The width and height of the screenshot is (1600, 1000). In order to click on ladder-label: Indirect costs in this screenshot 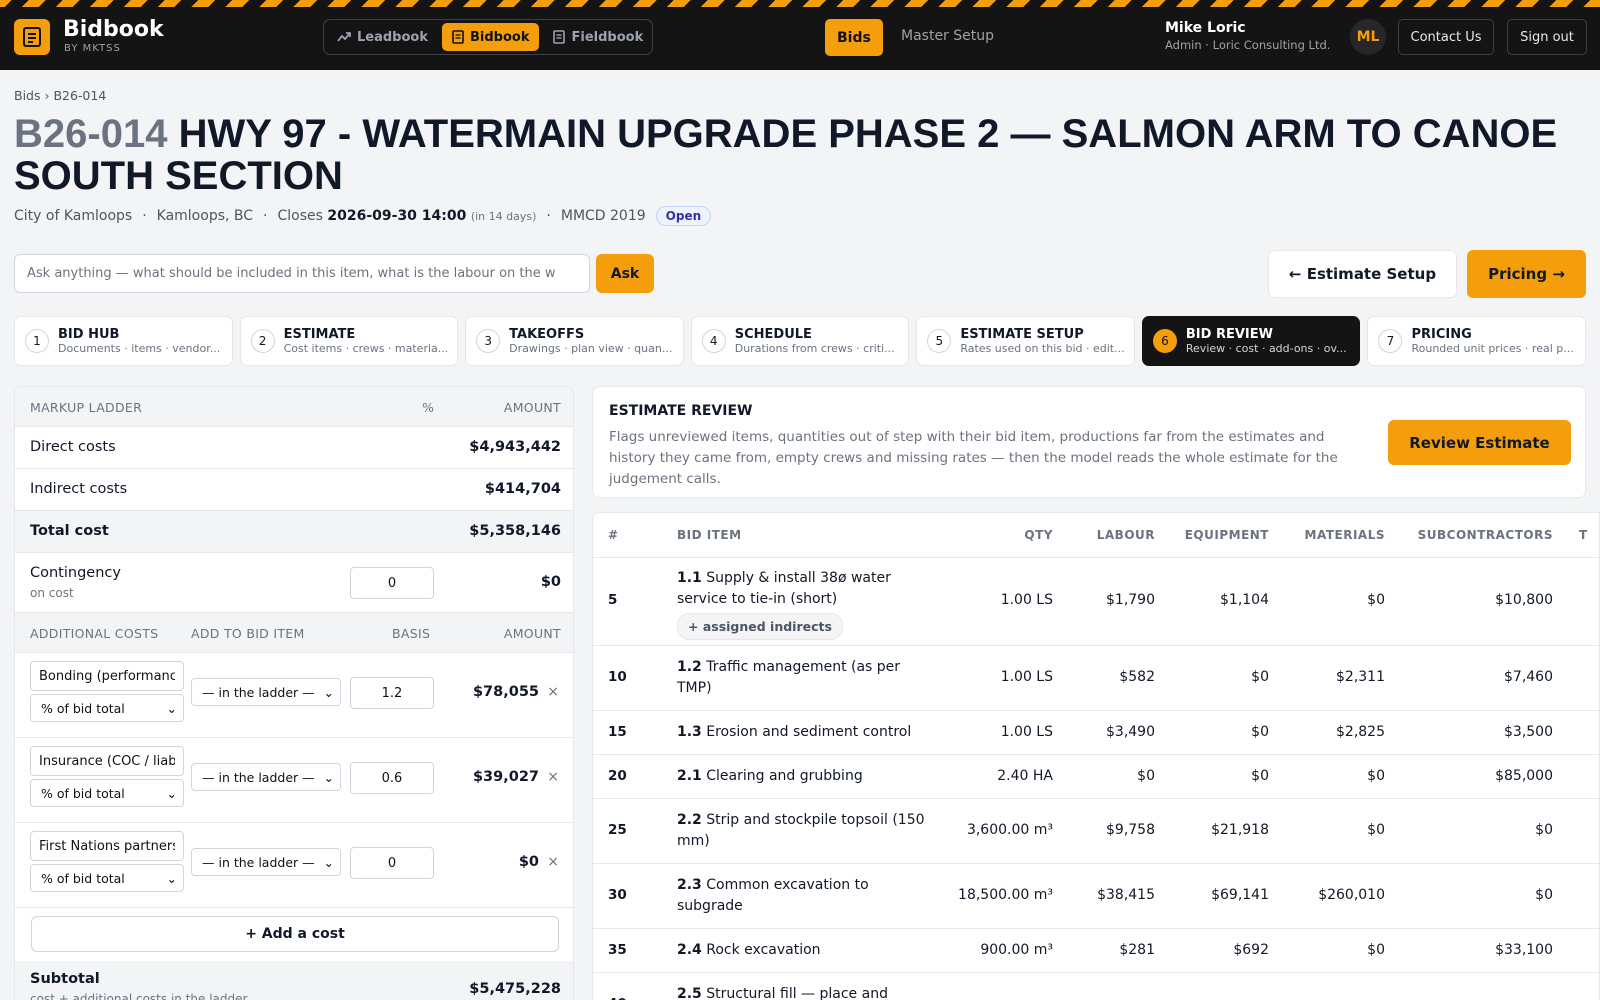, I will do `click(79, 489)`.